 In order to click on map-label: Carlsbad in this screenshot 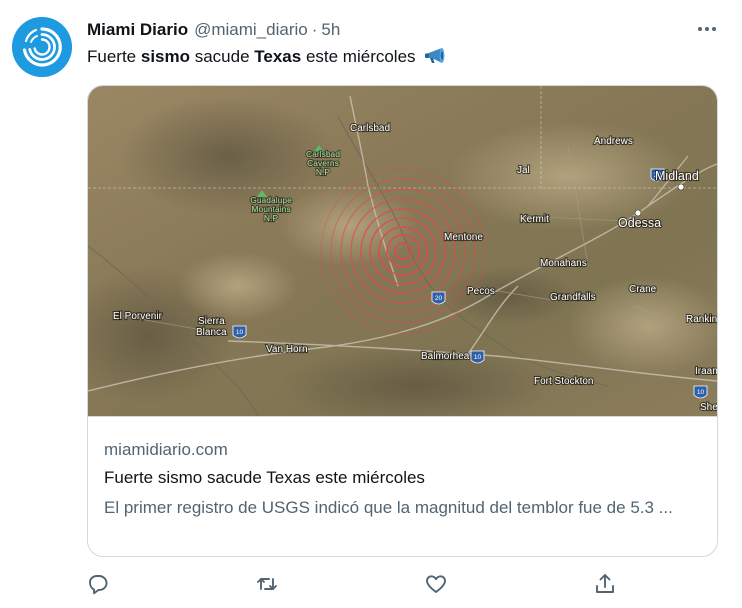, I will do `click(370, 128)`.